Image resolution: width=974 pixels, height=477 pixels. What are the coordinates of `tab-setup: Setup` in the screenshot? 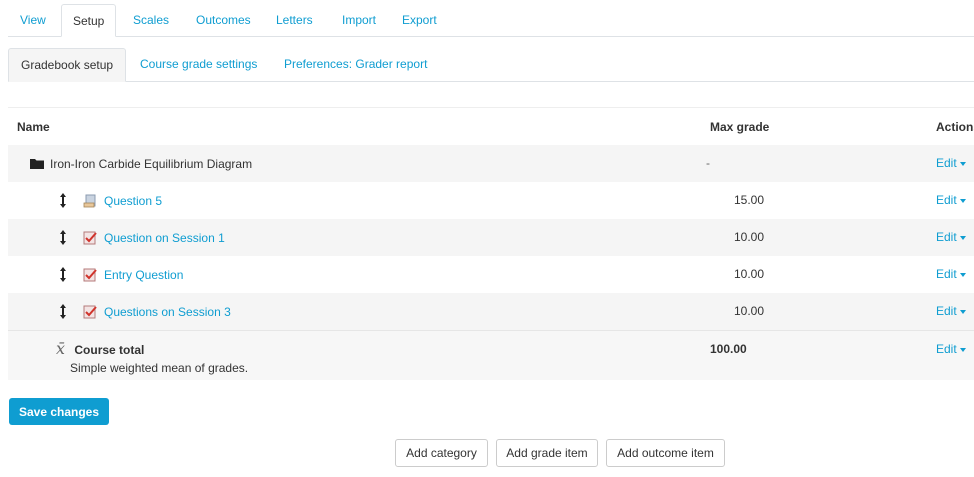 It's located at (89, 20).